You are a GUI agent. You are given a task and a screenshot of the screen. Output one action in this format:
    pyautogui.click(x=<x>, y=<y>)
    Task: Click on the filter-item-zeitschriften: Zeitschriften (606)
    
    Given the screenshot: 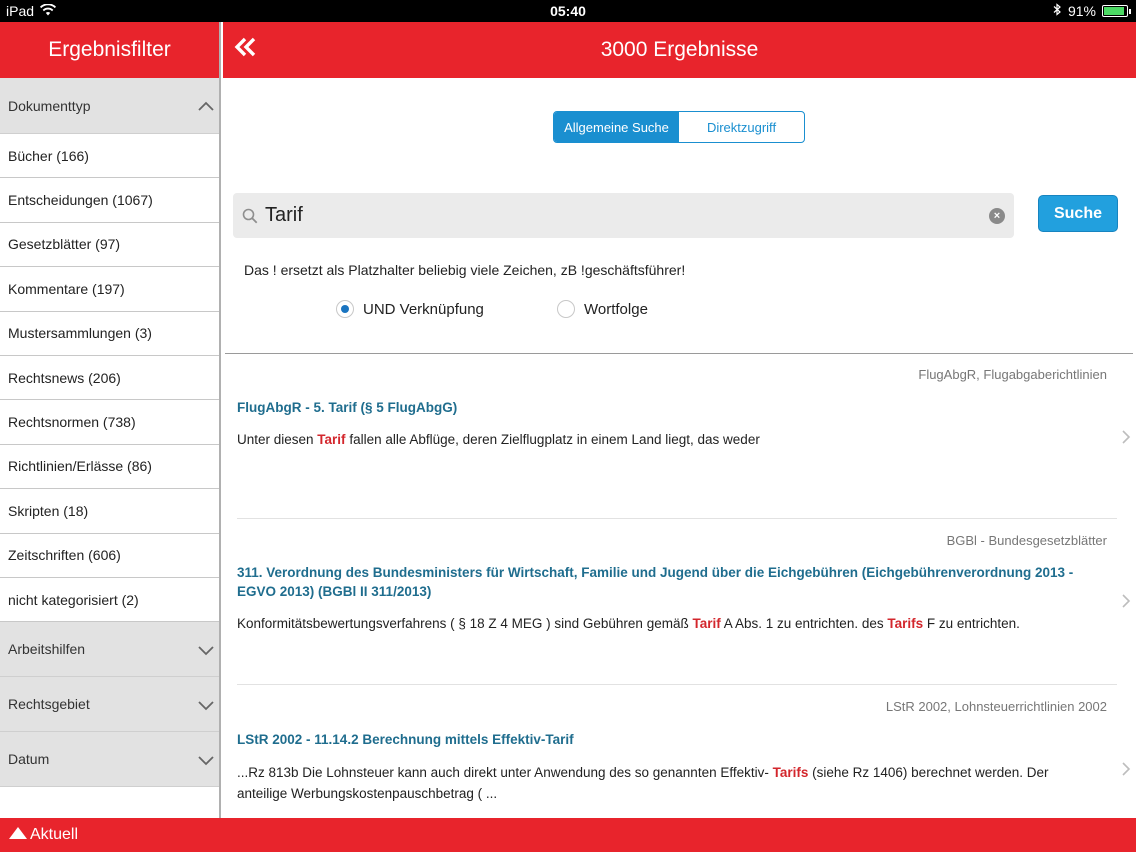 What is the action you would take?
    pyautogui.click(x=109, y=556)
    